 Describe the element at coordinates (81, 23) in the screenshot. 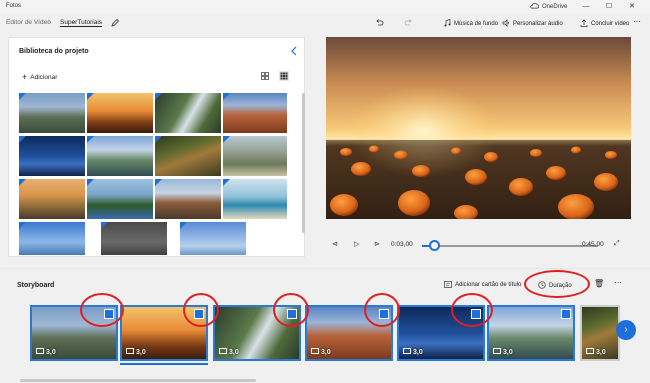

I see `breadcrumb-current: SuperTutoriais` at that location.